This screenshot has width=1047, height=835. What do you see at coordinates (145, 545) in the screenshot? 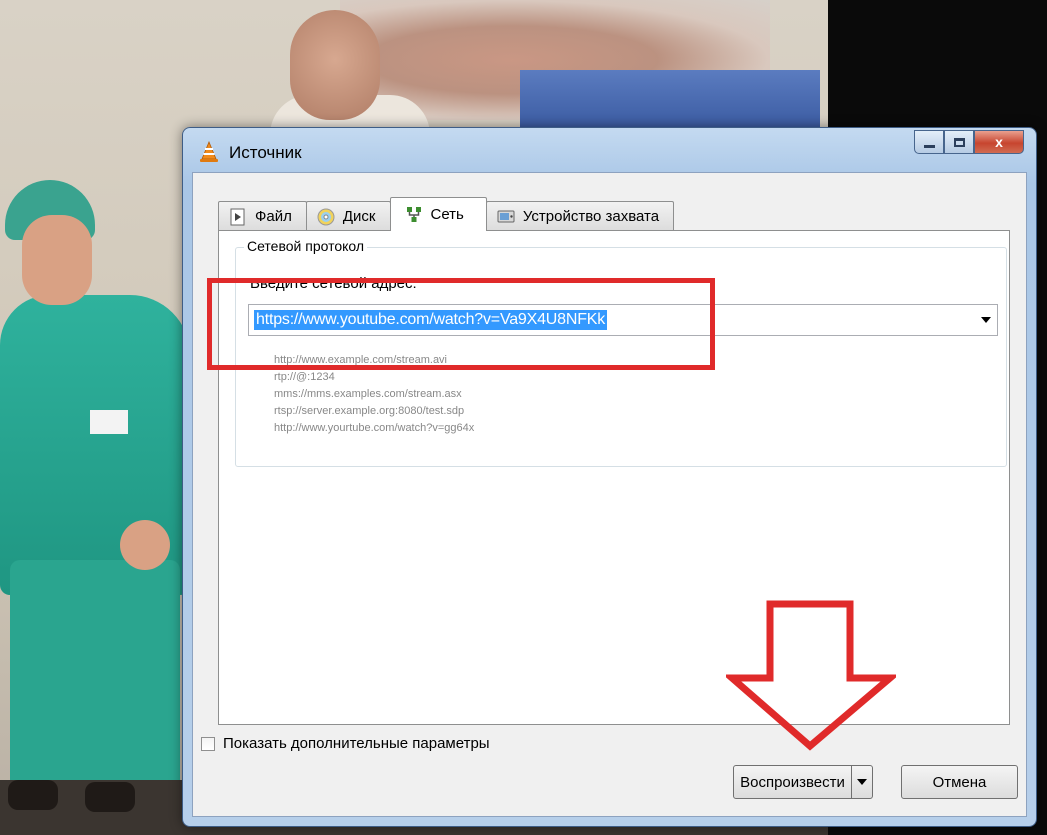
I see `video-doctor-hand` at bounding box center [145, 545].